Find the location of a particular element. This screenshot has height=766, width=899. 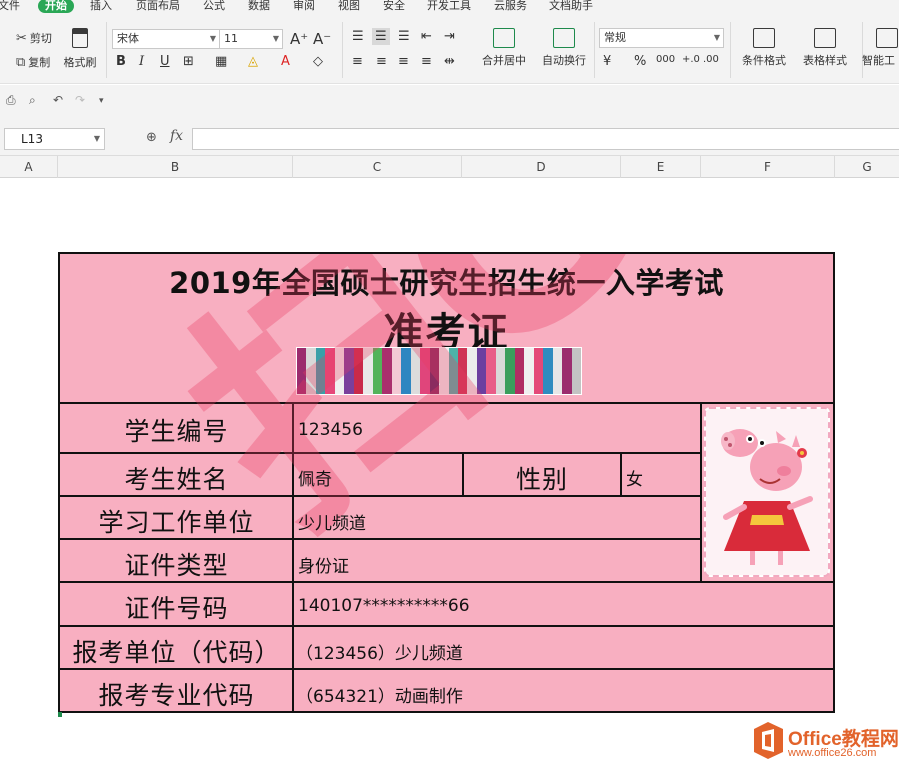

candidate-photo is located at coordinates (767, 492).